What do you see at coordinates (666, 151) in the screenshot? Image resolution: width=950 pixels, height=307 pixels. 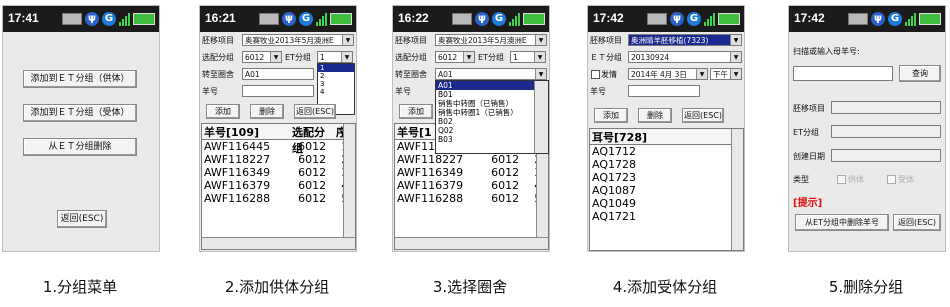 I see `table-row: AQ1712` at bounding box center [666, 151].